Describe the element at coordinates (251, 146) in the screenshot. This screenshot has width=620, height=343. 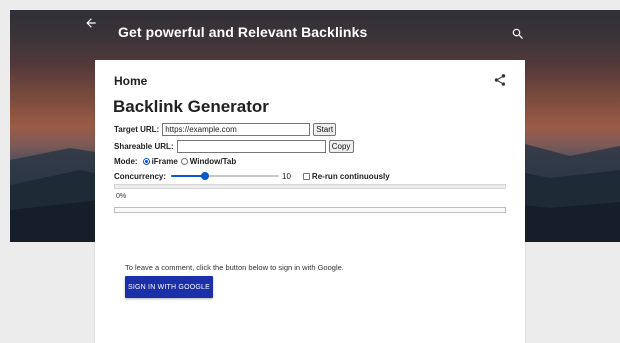
I see `shareable-url-input` at that location.